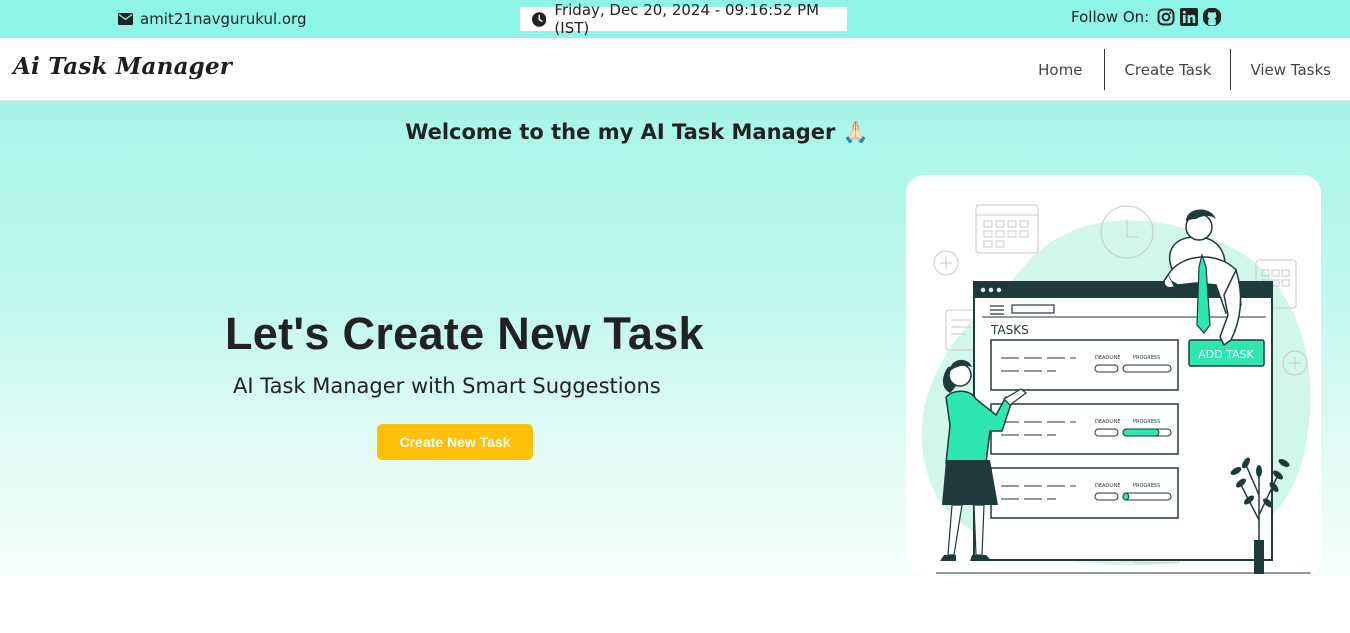  I want to click on task-3-progress-fill, so click(1126, 496).